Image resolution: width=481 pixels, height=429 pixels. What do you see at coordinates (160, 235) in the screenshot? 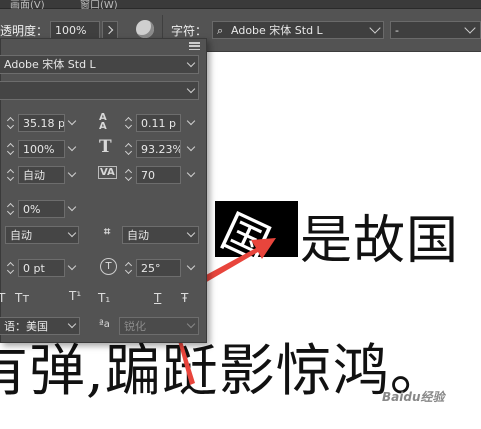
I see `aki-select: 自动` at bounding box center [160, 235].